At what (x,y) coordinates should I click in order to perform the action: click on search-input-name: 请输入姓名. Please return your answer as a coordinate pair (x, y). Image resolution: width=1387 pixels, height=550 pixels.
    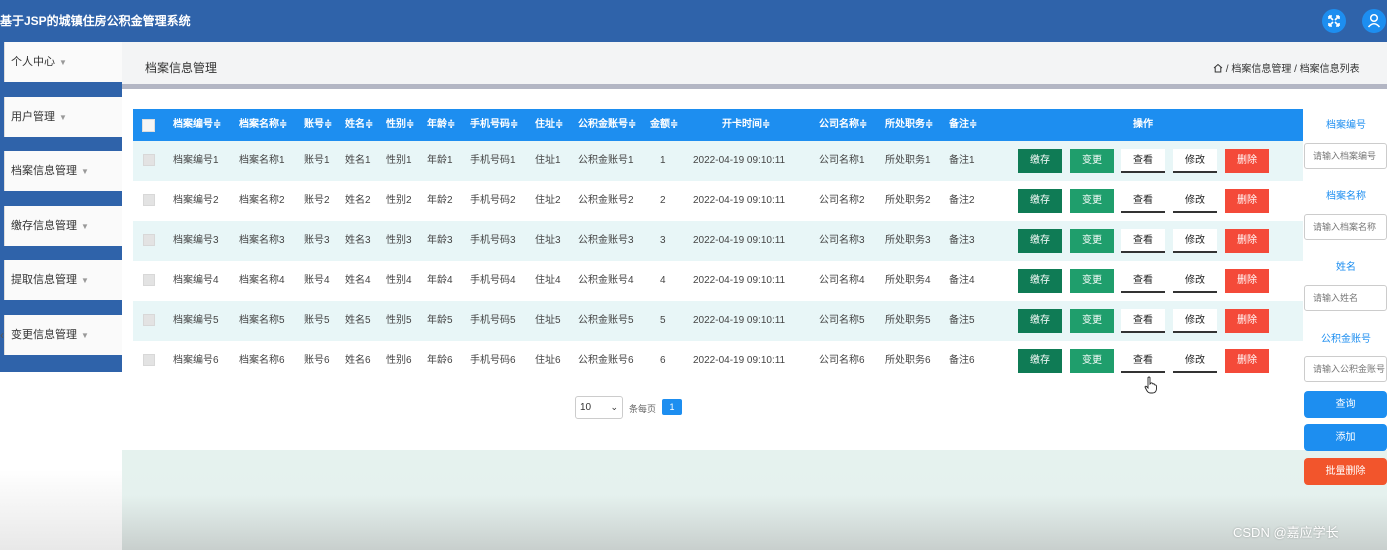
    Looking at the image, I should click on (1345, 298).